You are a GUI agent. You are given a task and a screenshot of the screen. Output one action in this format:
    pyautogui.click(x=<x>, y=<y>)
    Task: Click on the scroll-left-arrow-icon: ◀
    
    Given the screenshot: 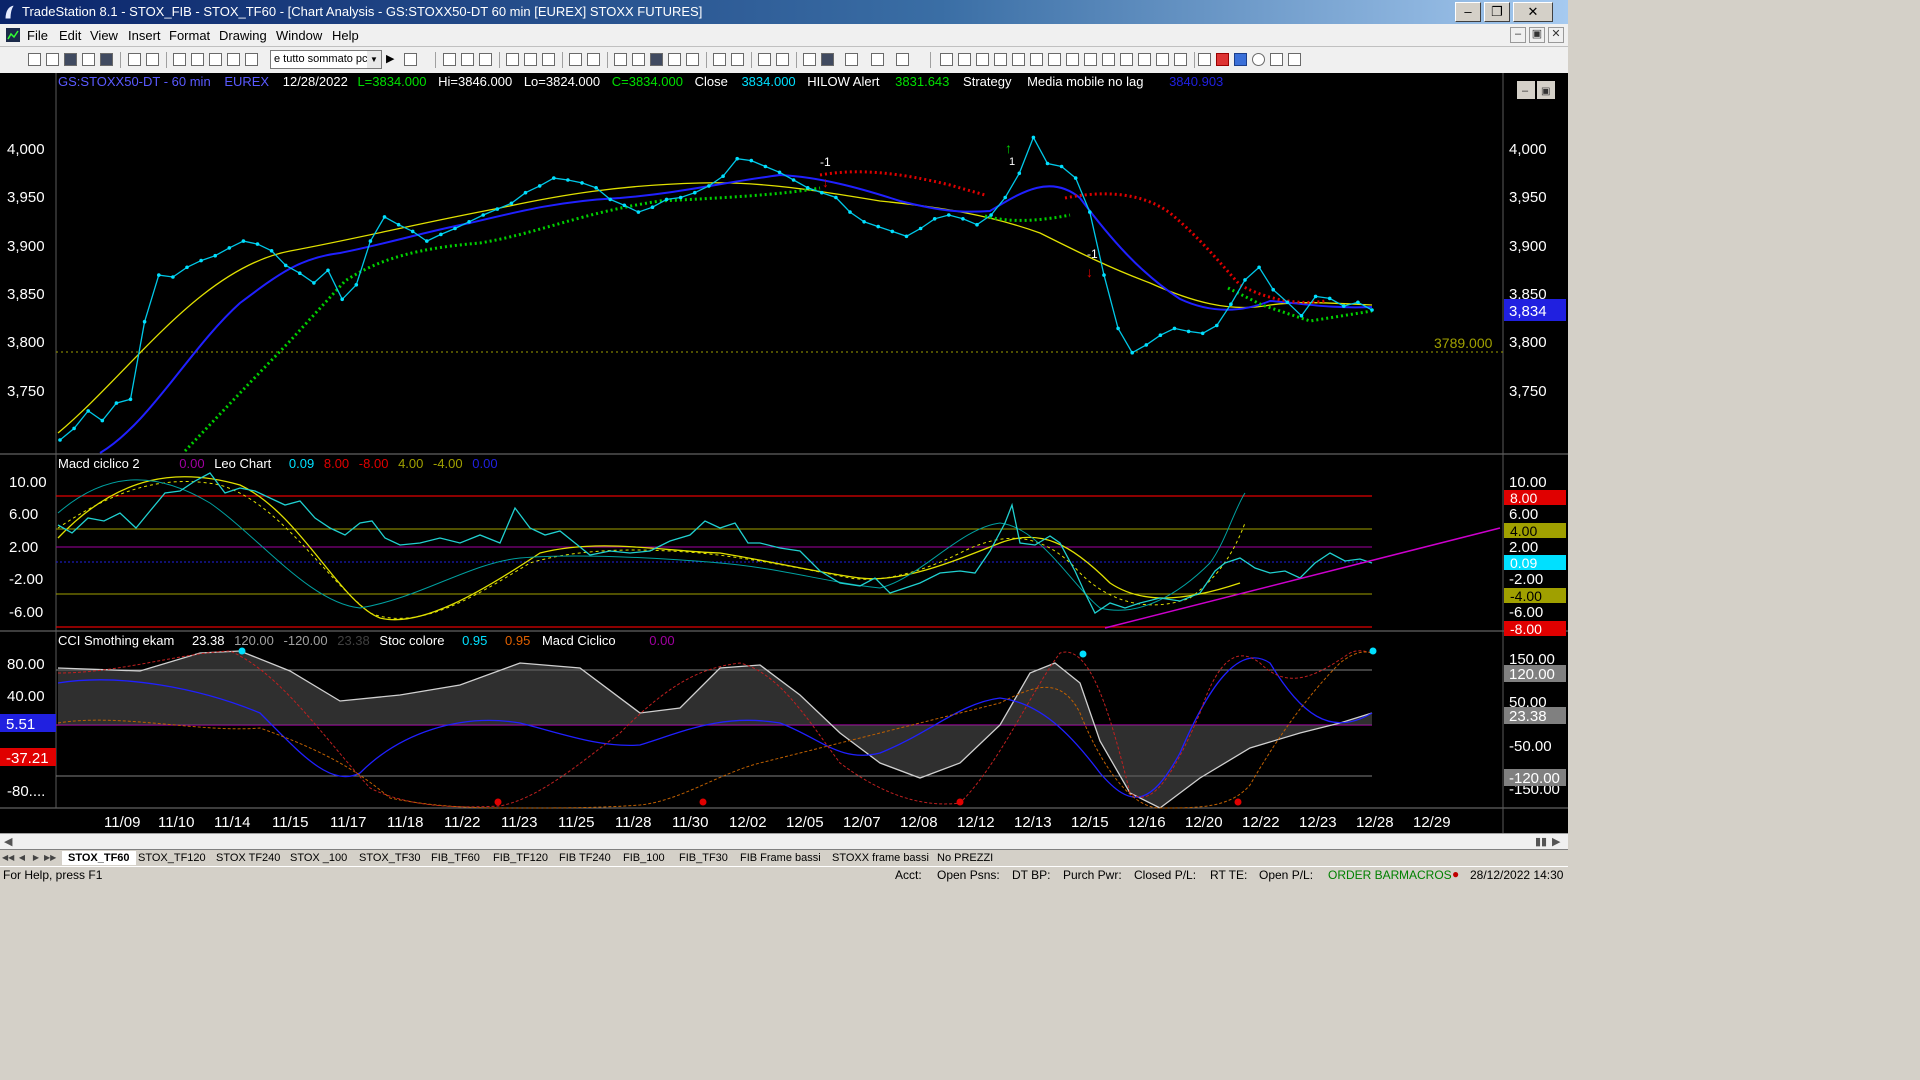 What is the action you would take?
    pyautogui.click(x=8, y=841)
    